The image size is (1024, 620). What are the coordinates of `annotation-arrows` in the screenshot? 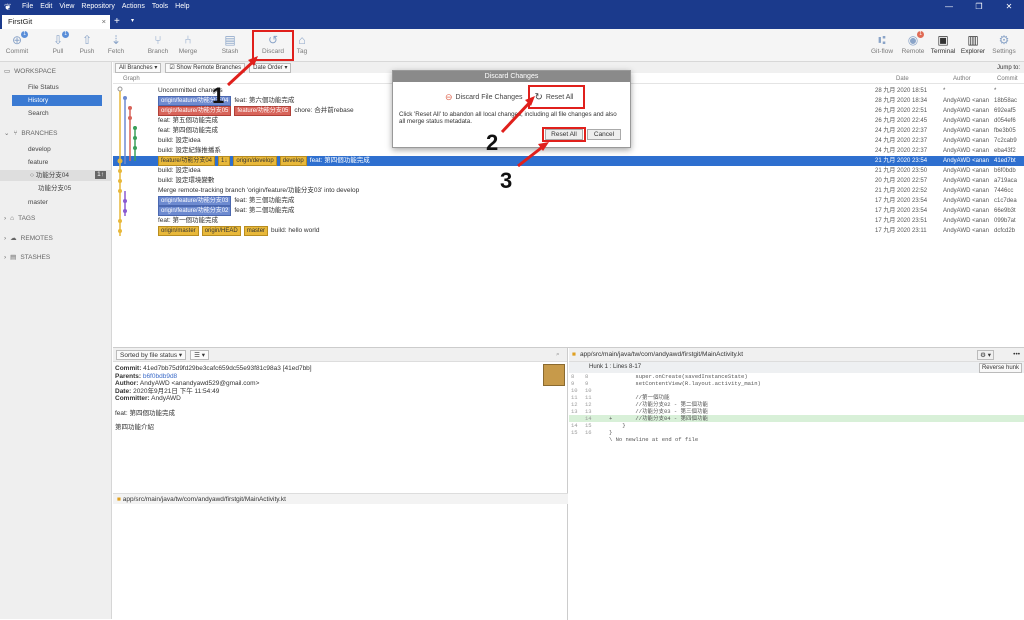 It's located at (387, 112).